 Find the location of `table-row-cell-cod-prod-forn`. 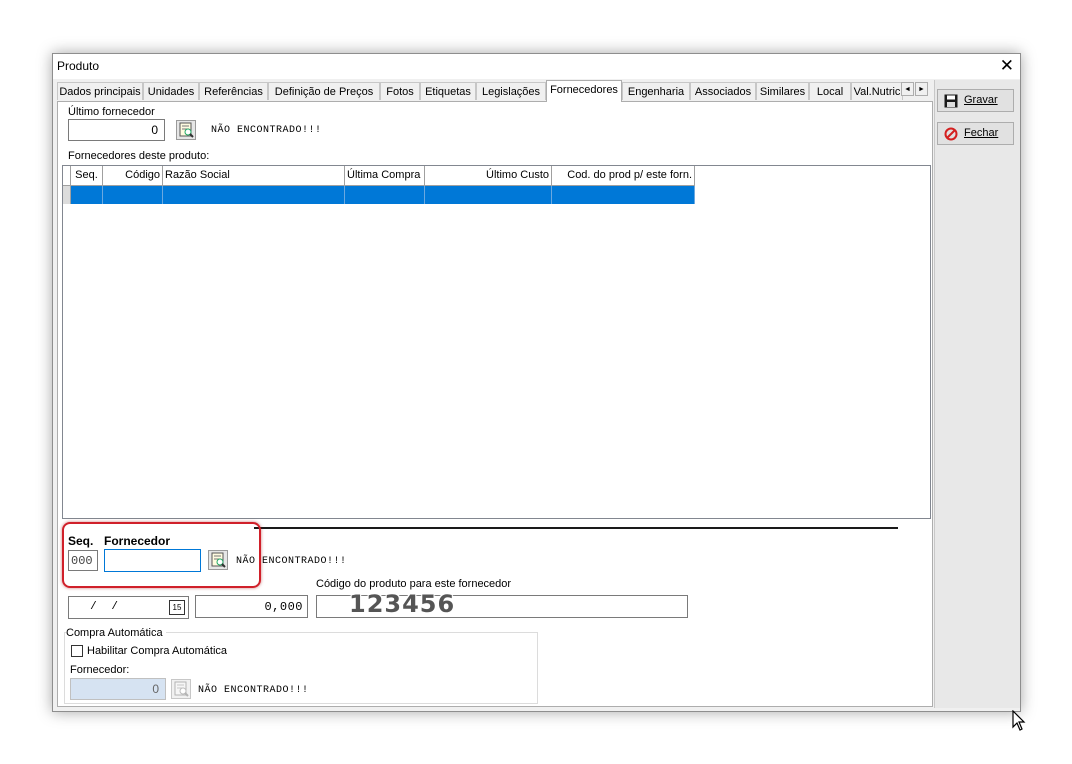

table-row-cell-cod-prod-forn is located at coordinates (623, 195).